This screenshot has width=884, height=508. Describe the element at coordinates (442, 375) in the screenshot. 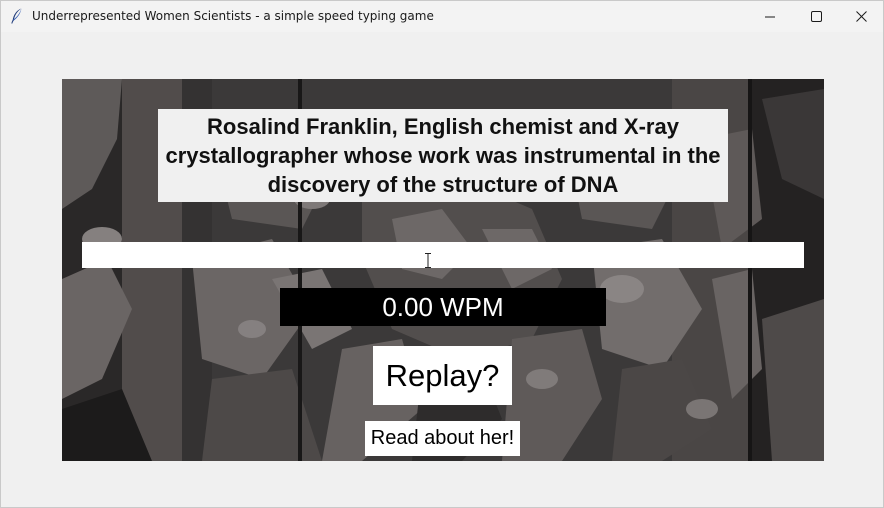

I see `replay-button: Replay?` at that location.